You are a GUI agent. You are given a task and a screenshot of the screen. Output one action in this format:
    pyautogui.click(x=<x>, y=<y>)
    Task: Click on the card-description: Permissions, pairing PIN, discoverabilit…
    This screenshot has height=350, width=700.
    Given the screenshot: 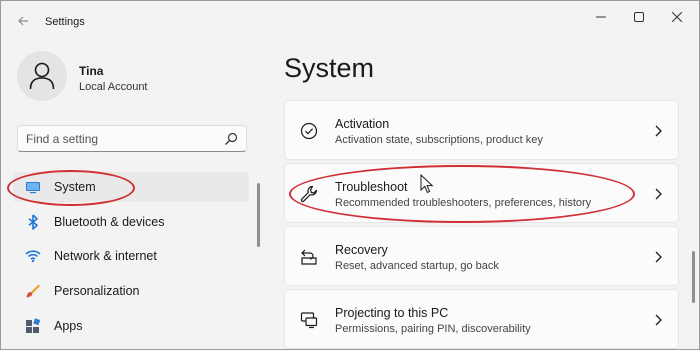 What is the action you would take?
    pyautogui.click(x=433, y=329)
    